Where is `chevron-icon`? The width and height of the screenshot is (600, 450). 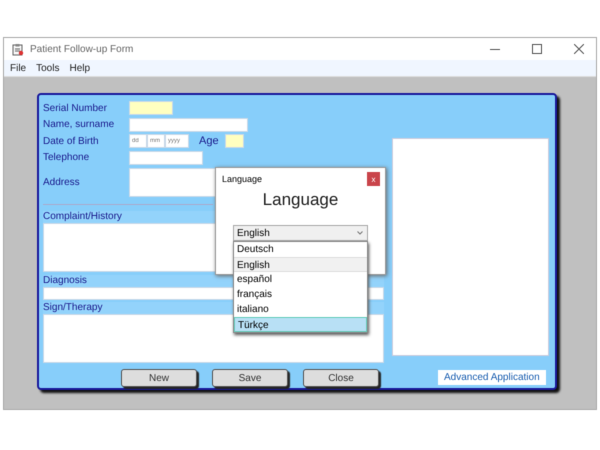 chevron-icon is located at coordinates (360, 233).